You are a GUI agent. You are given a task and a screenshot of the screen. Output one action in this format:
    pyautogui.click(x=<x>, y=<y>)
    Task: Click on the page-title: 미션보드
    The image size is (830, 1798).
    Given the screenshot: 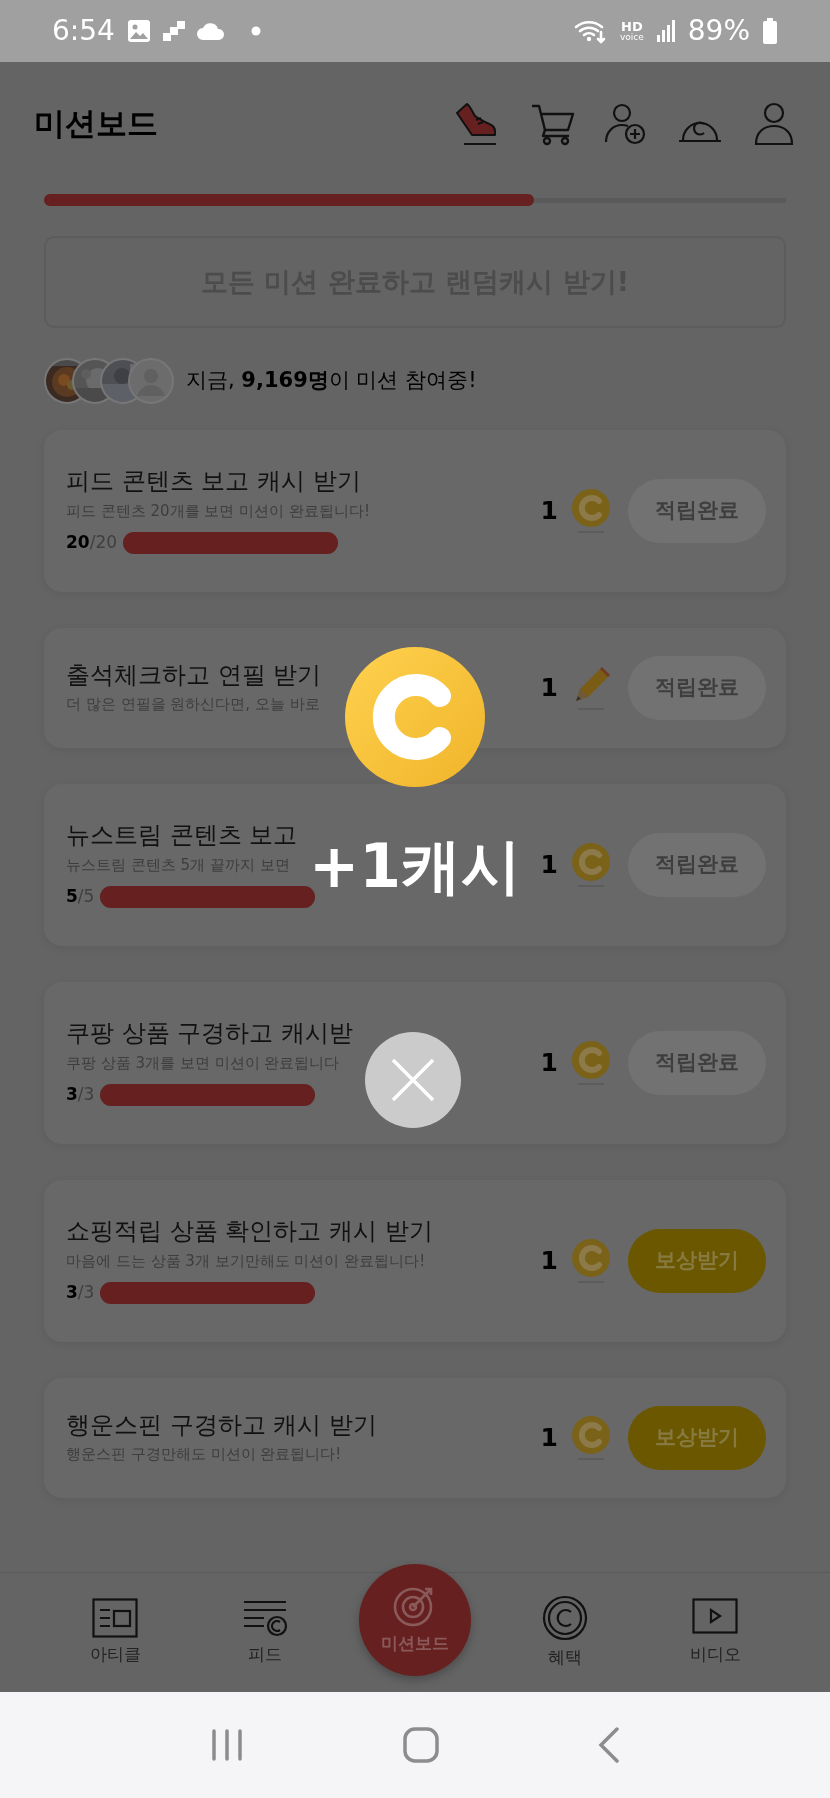 What is the action you would take?
    pyautogui.click(x=96, y=124)
    